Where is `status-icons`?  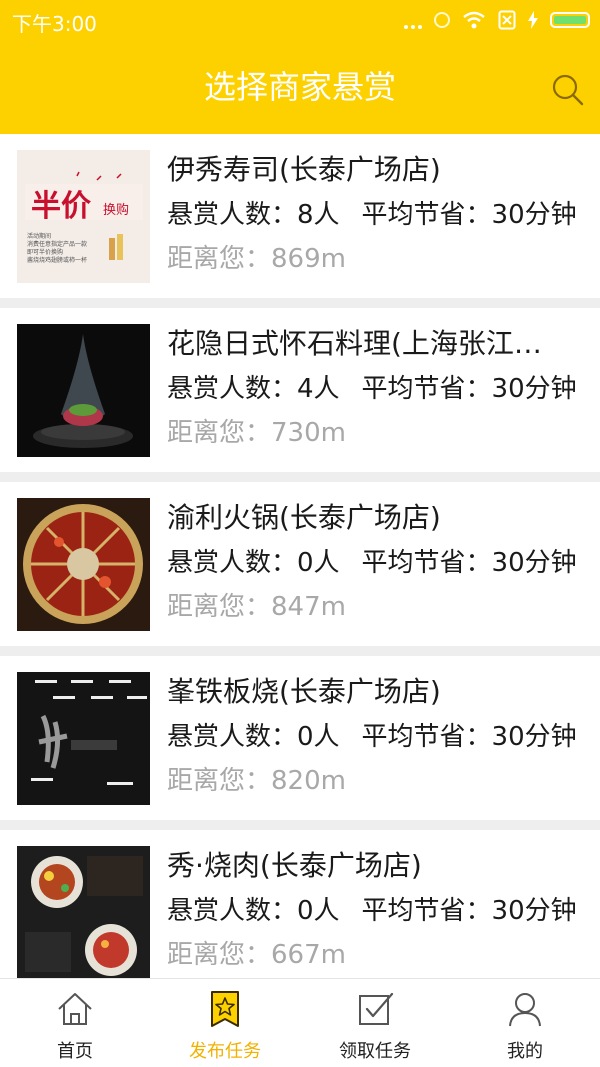
status-icons is located at coordinates (497, 20).